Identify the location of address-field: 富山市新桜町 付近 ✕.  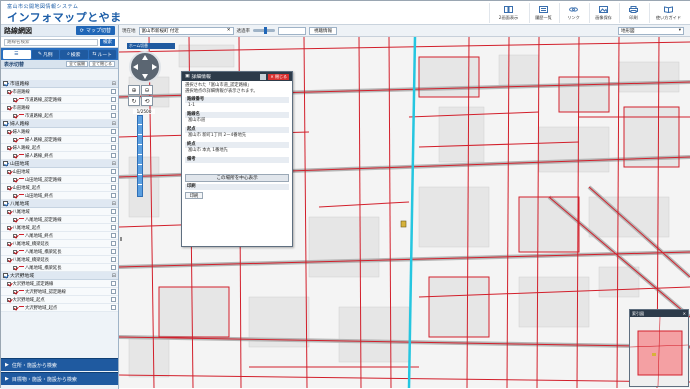
(186, 30).